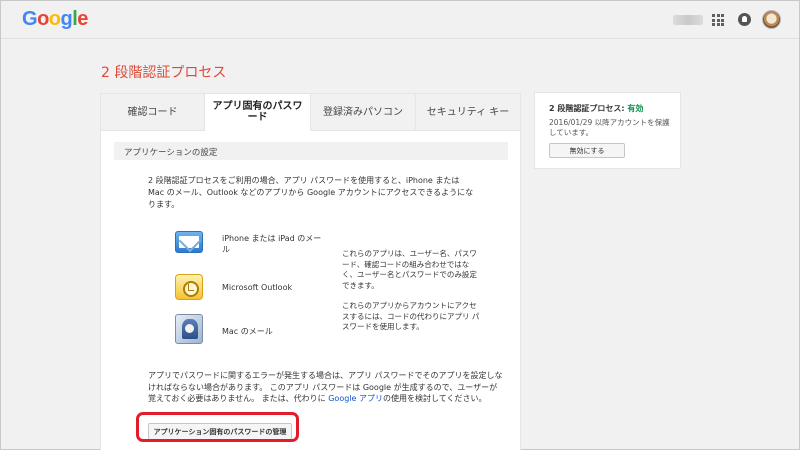  I want to click on section-header: アプリケーションの設定, so click(311, 151).